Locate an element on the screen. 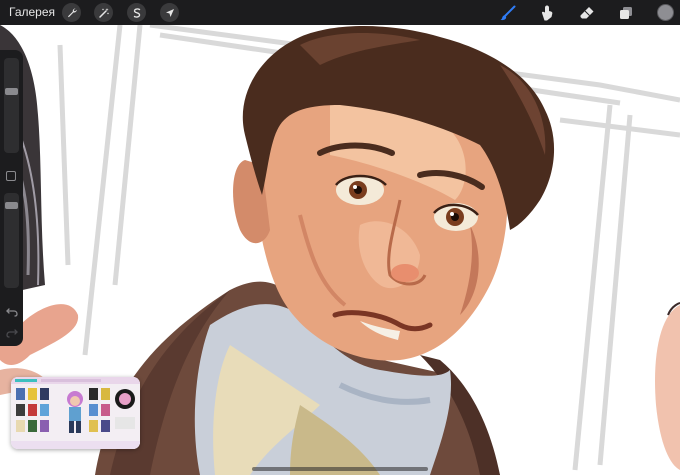 This screenshot has width=680, height=475. selection-button is located at coordinates (136, 12).